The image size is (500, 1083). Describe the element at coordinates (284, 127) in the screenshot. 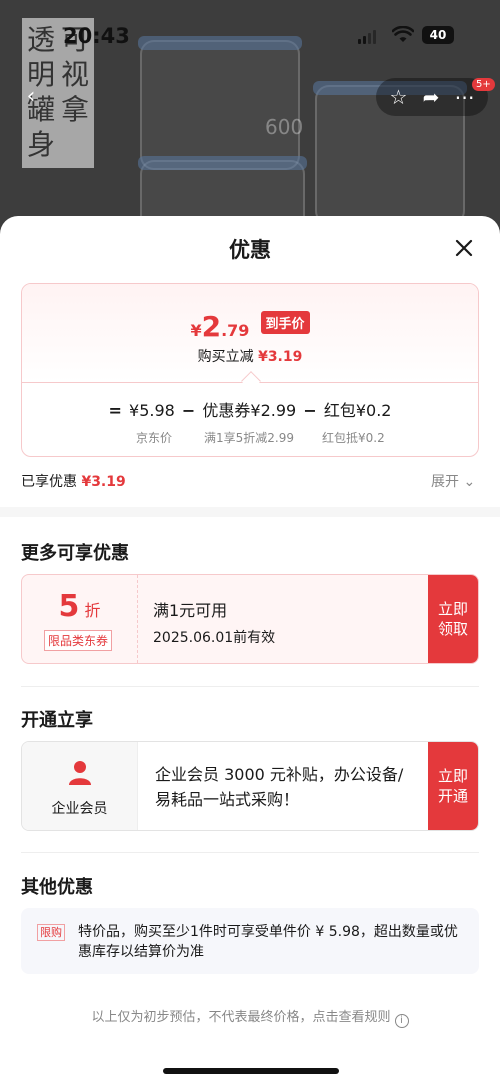

I see `jar-capacity-text: 600` at that location.